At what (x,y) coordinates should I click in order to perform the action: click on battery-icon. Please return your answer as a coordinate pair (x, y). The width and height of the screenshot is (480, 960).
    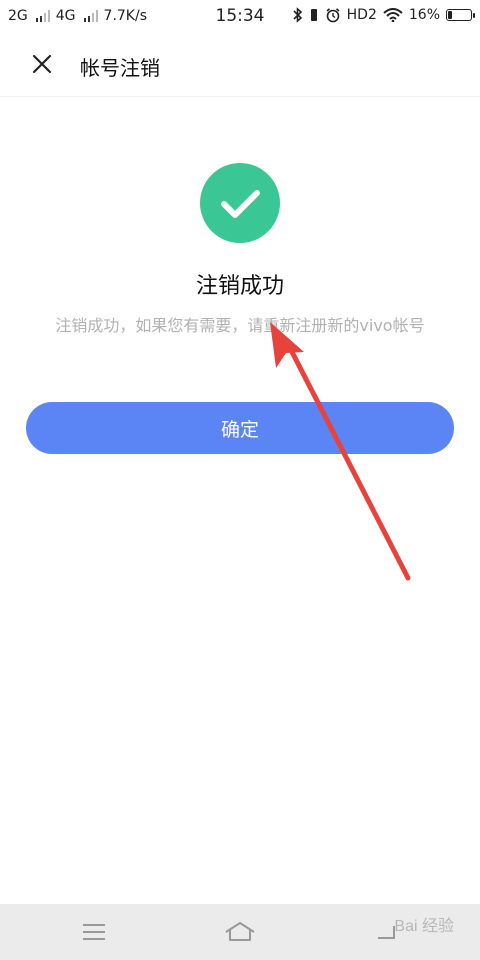
    Looking at the image, I should click on (460, 15).